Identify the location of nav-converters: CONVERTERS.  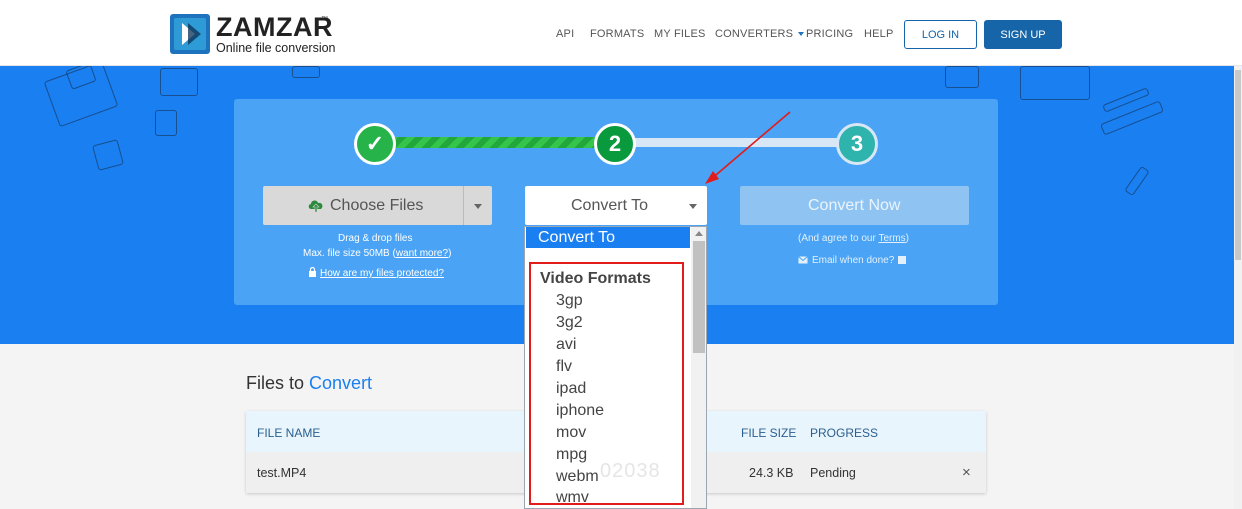
(760, 34).